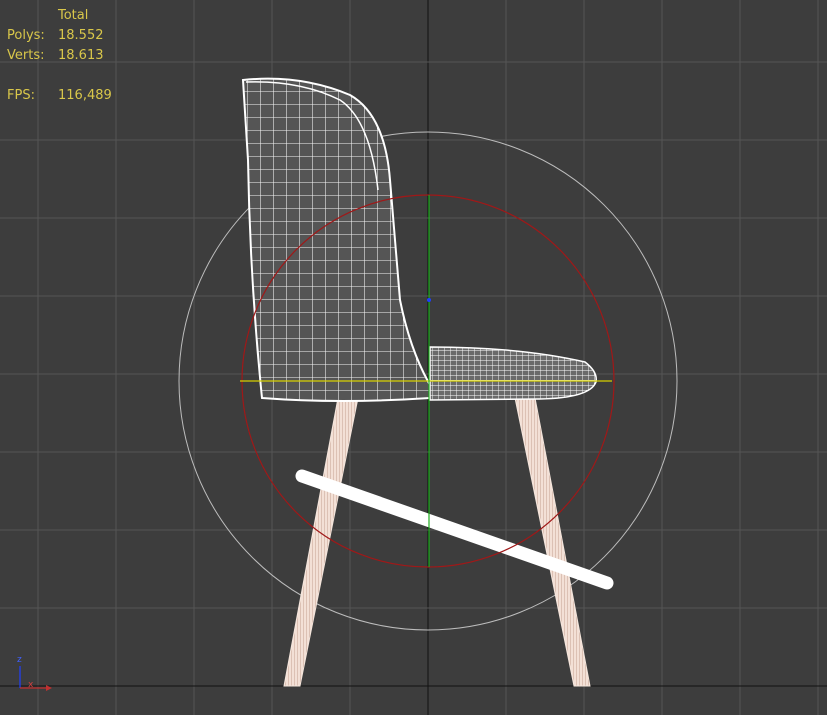 The width and height of the screenshot is (827, 715). Describe the element at coordinates (26, 55) in the screenshot. I see `stats-verts-label: Verts:` at that location.